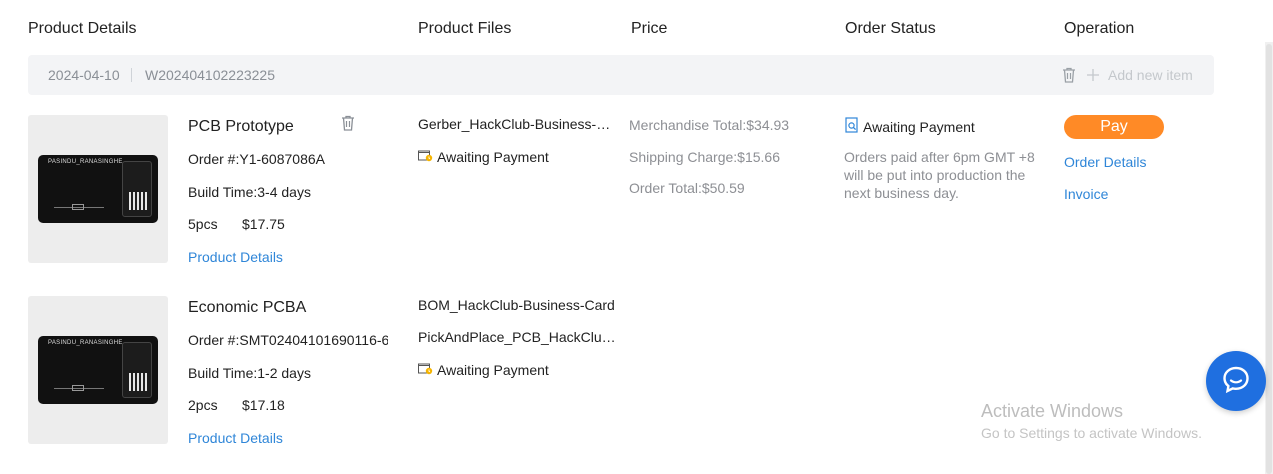 The width and height of the screenshot is (1273, 474). I want to click on header-order-status: Order Status, so click(890, 28).